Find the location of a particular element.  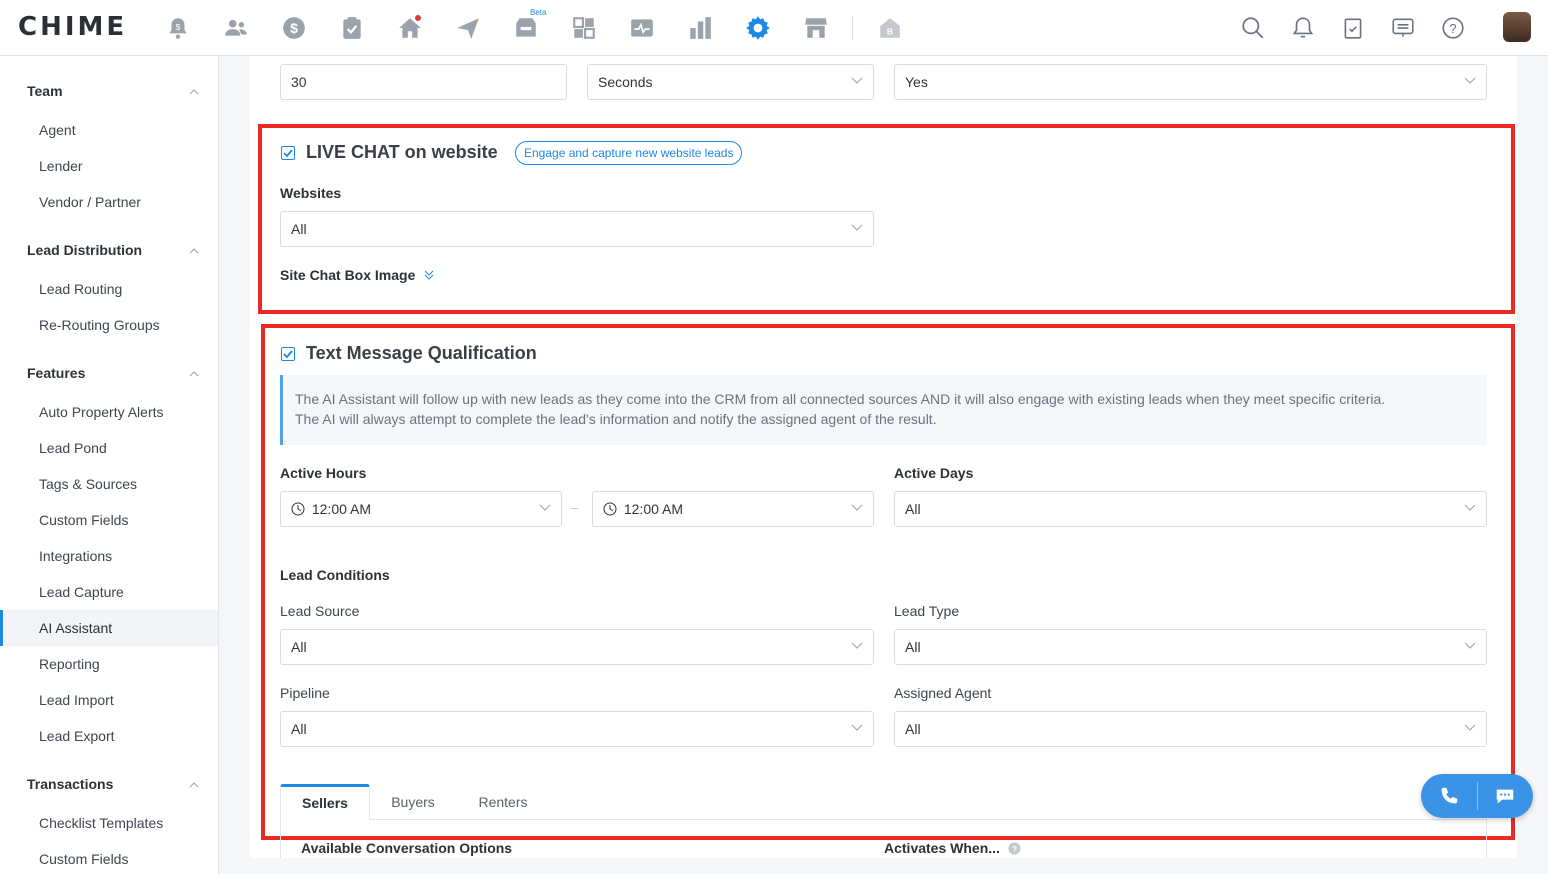

lead-conditions-label: Lead Conditions is located at coordinates (335, 575).